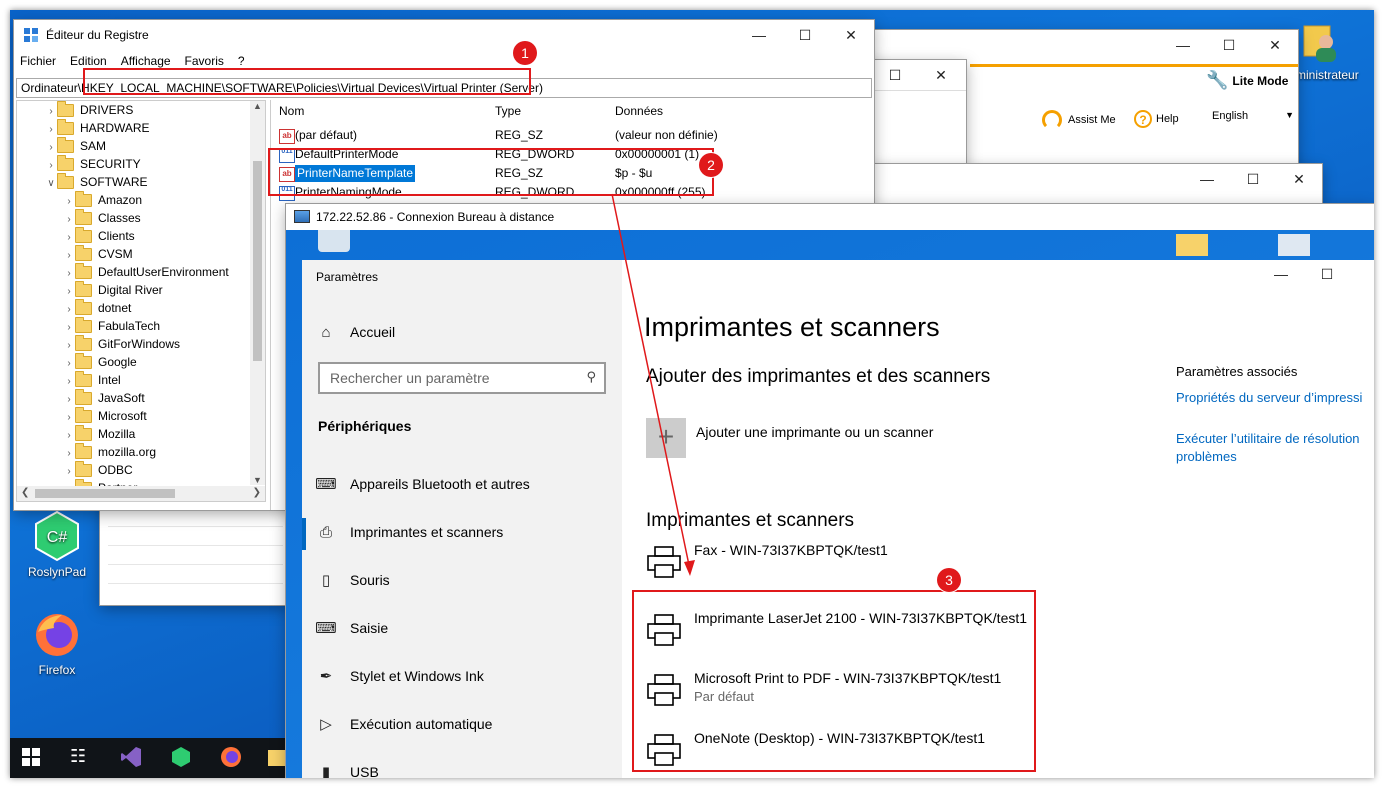 This screenshot has height=794, width=1392. Describe the element at coordinates (653, 384) in the screenshot. I see `annotation-arrow` at that location.